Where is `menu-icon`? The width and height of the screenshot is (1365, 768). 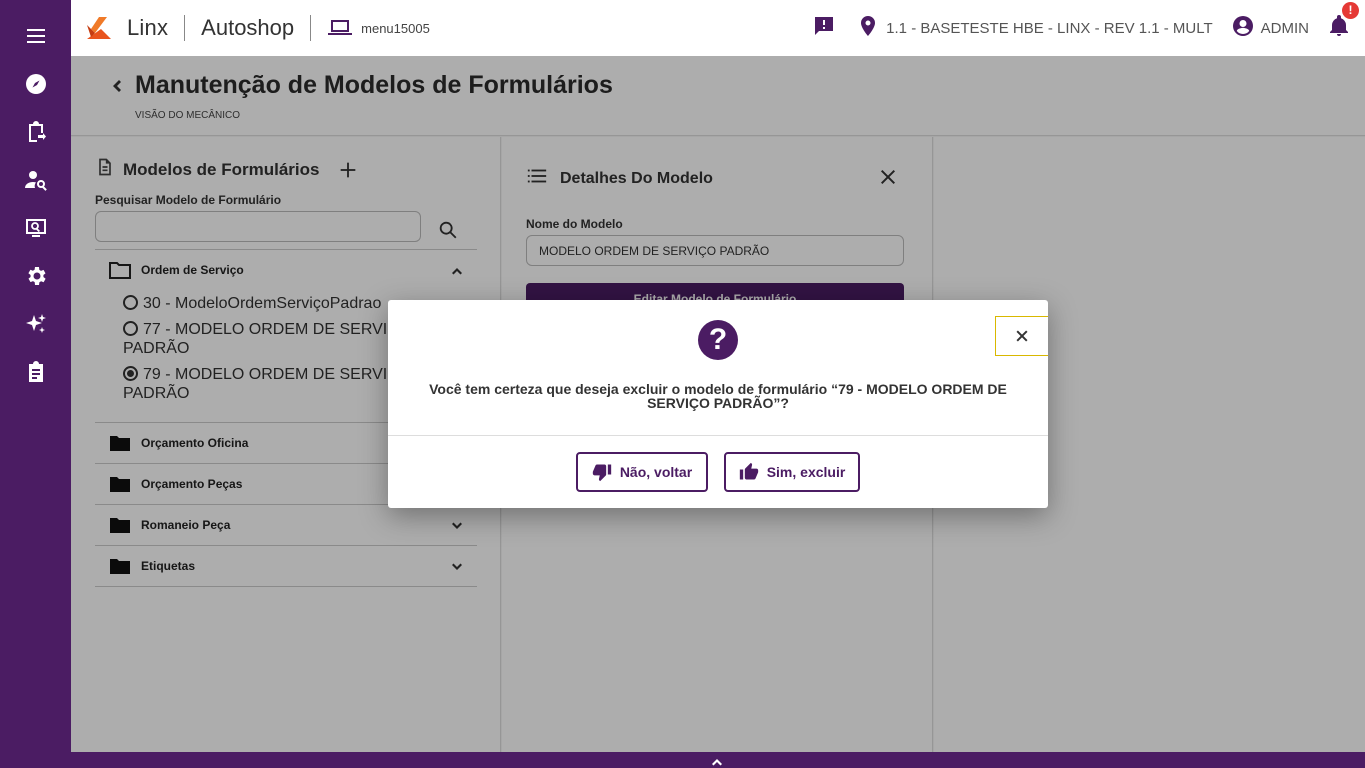
menu-icon is located at coordinates (35, 36).